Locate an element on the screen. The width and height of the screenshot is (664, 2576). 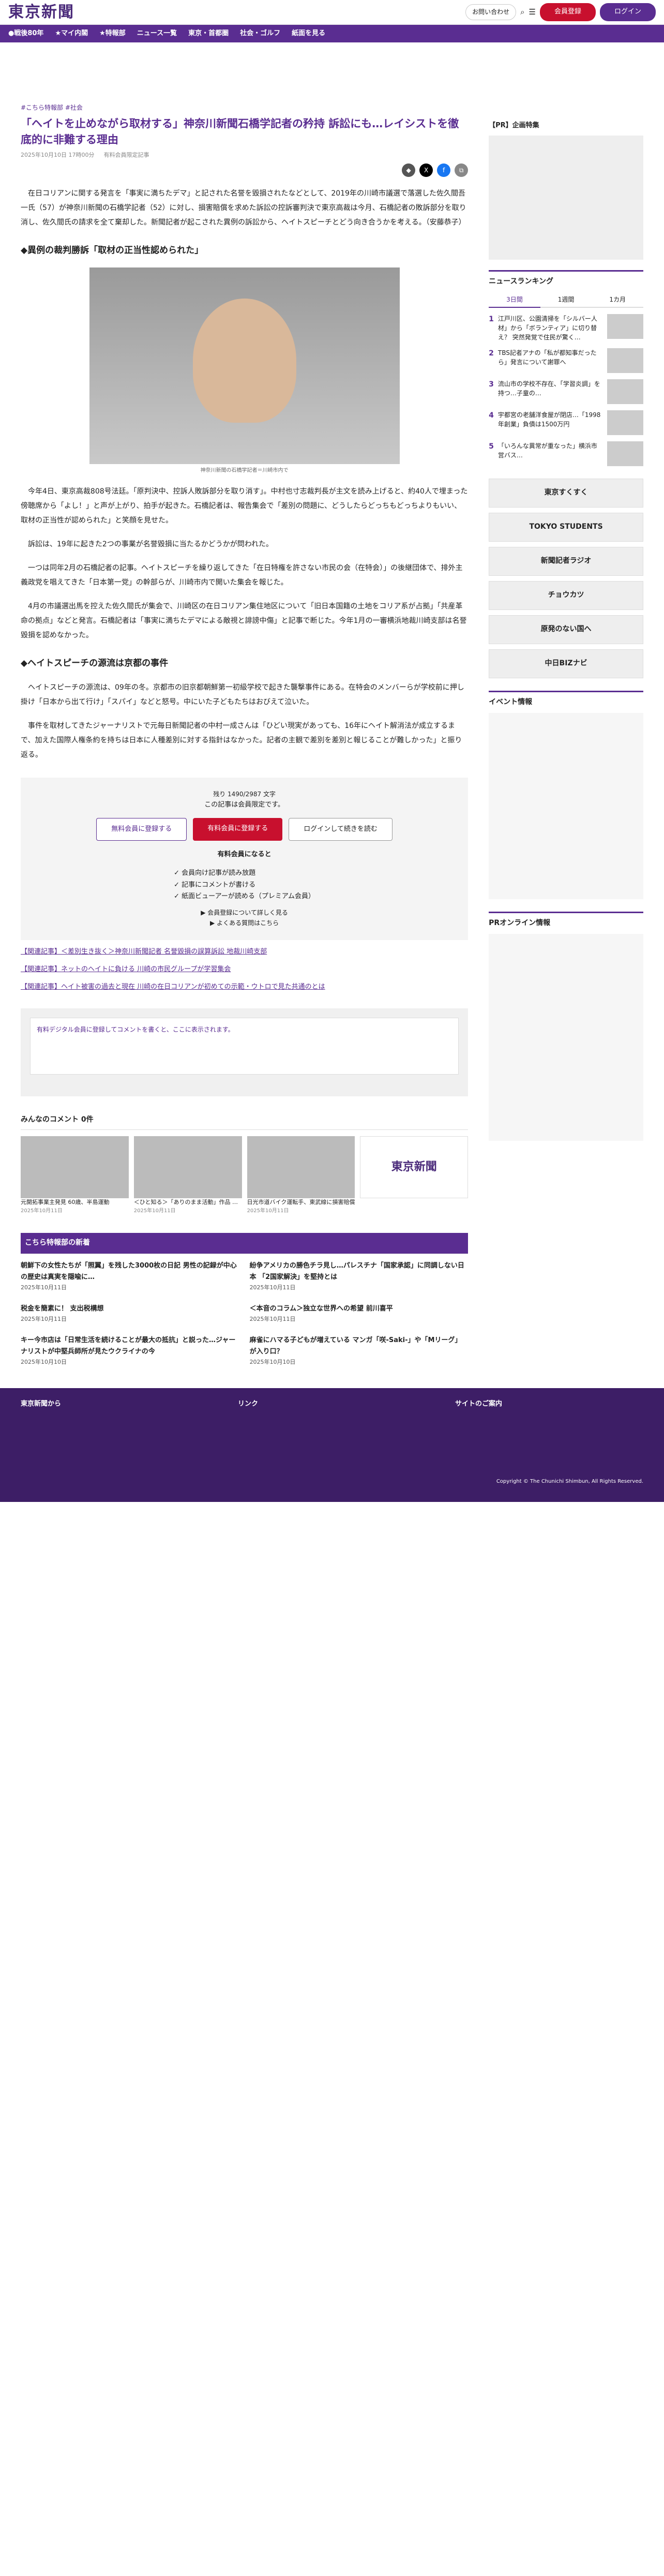
facebook-share-icon: f is located at coordinates (444, 170).